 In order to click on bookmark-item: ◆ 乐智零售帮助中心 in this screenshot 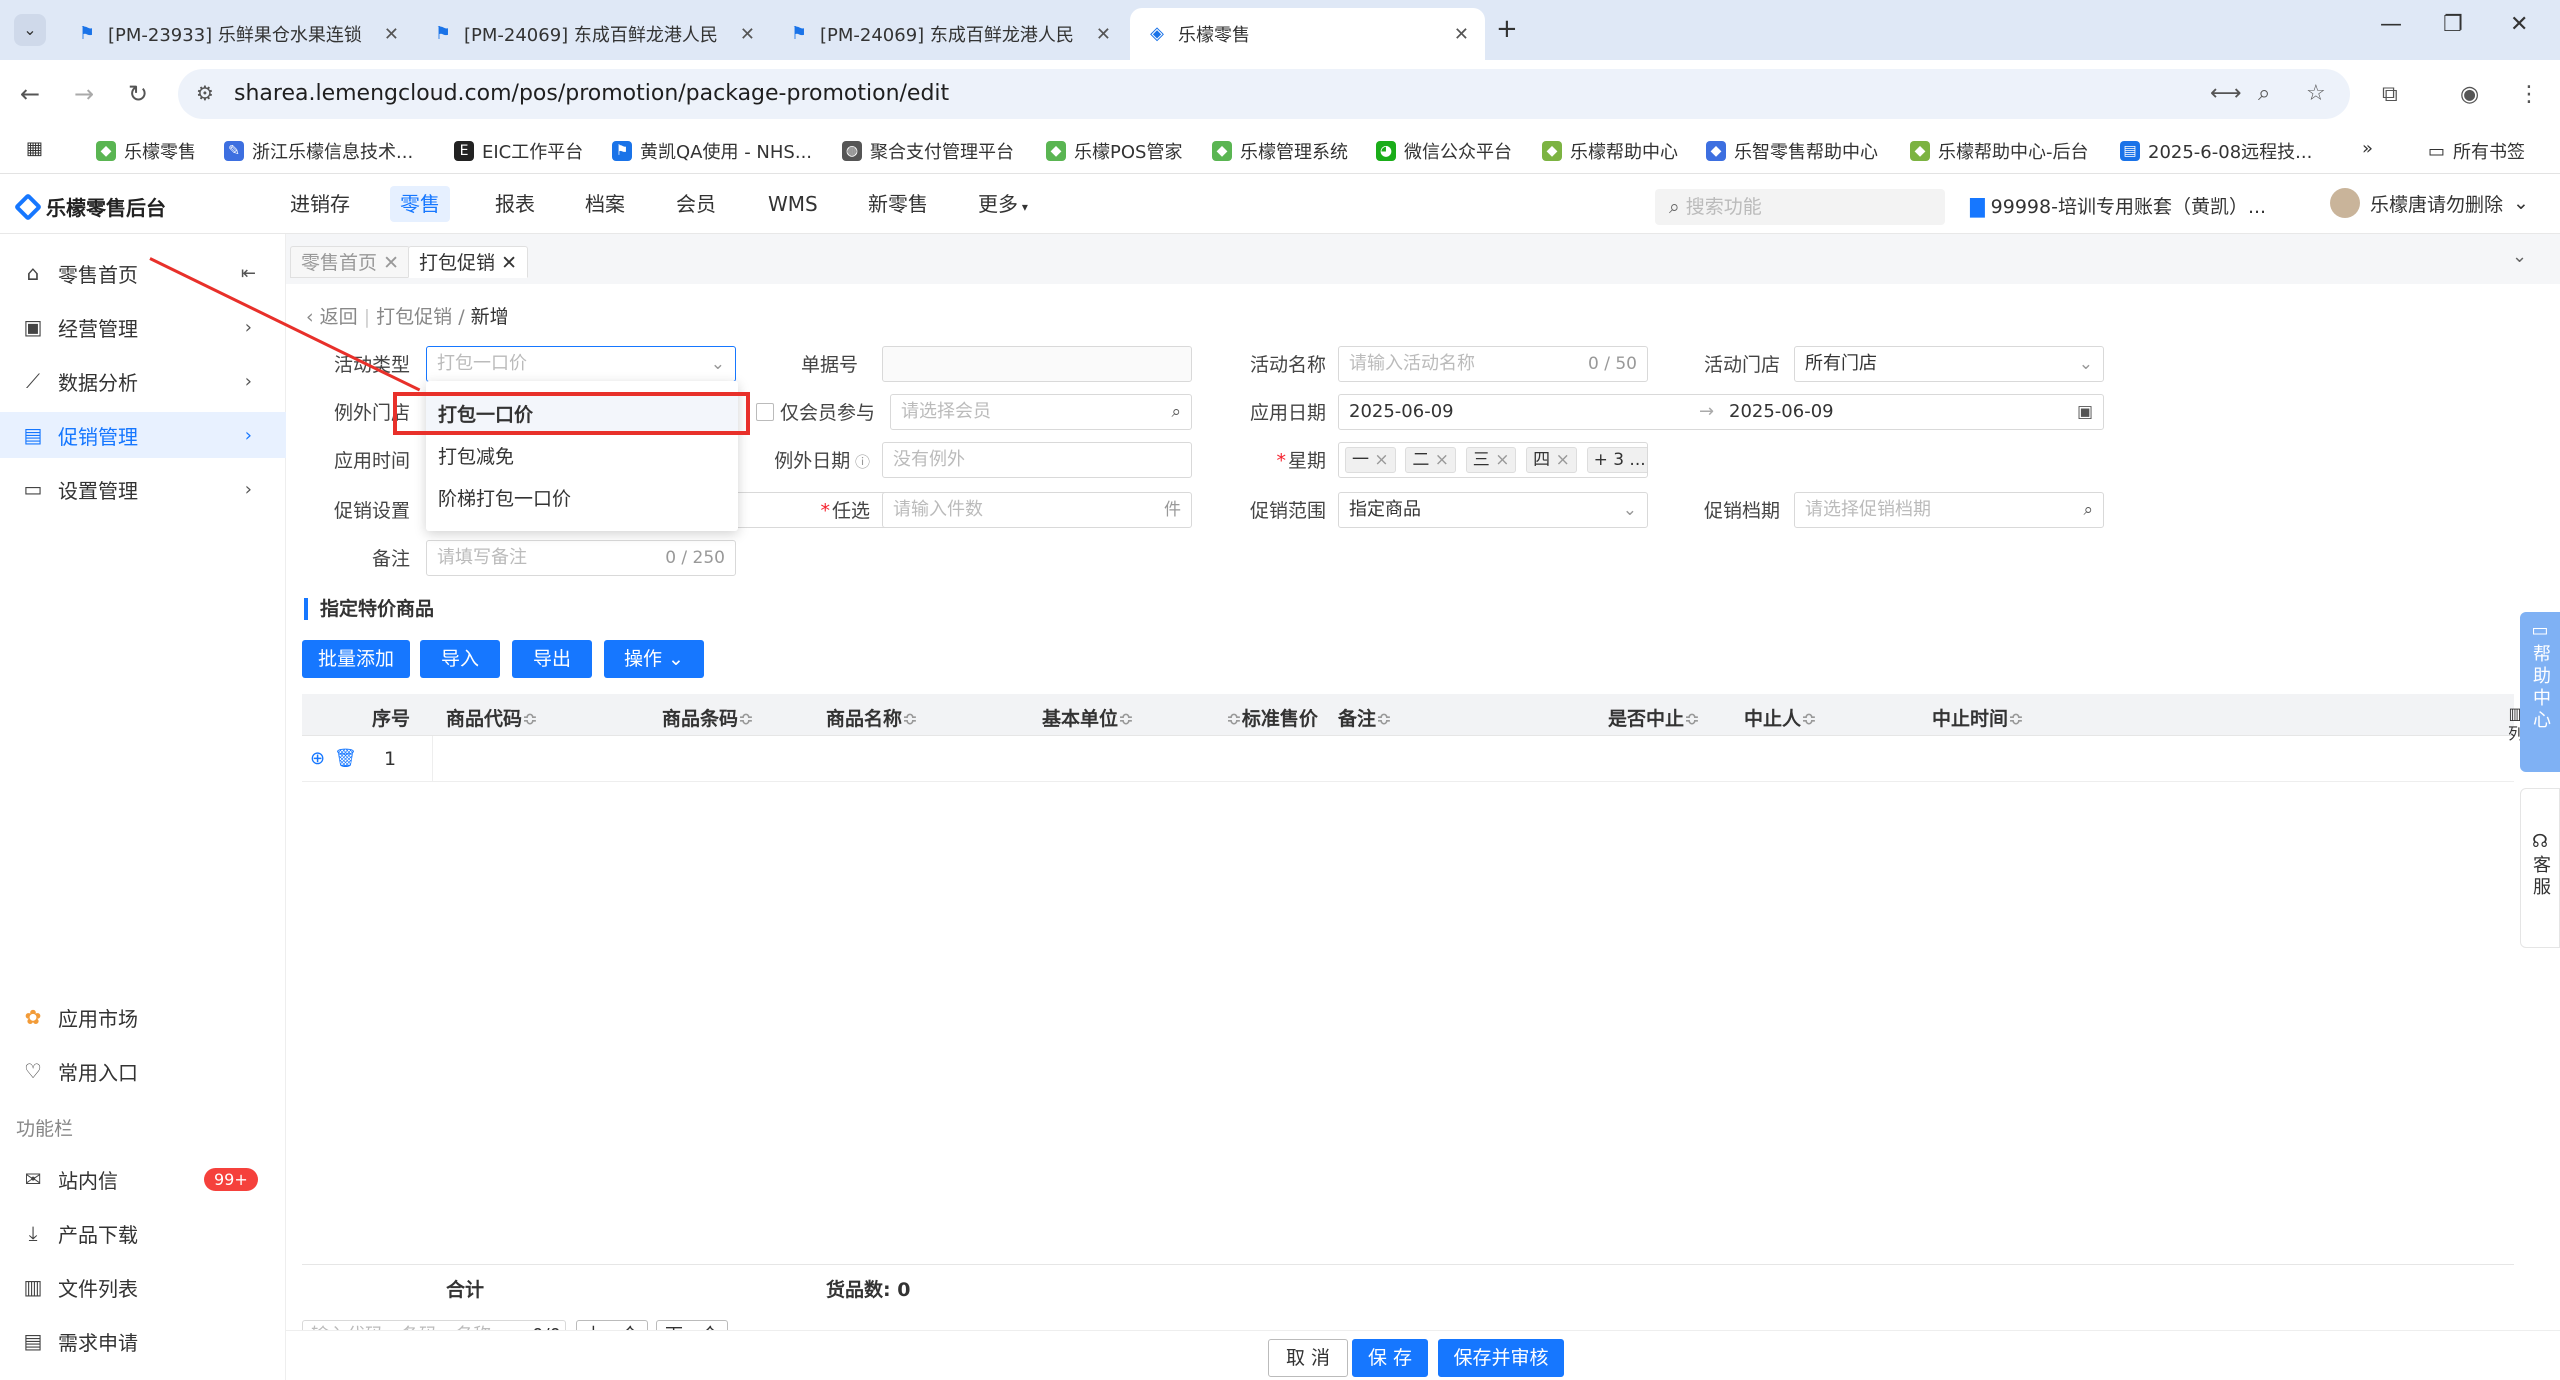, I will do `click(1792, 151)`.